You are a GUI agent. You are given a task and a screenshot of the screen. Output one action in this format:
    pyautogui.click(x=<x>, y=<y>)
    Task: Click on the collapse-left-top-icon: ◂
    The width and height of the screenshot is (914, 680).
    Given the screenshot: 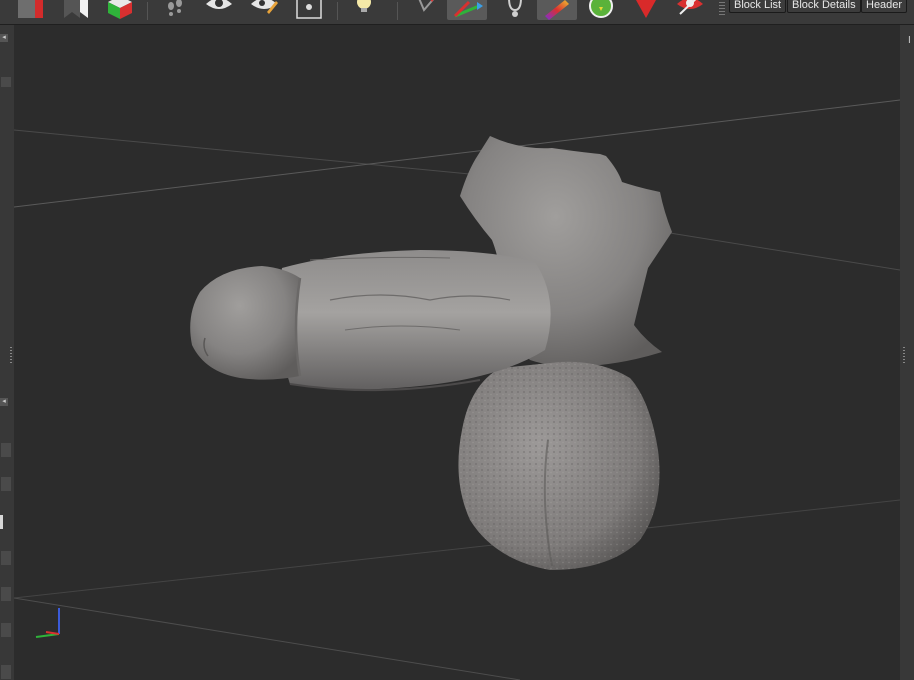 What is the action you would take?
    pyautogui.click(x=4, y=38)
    